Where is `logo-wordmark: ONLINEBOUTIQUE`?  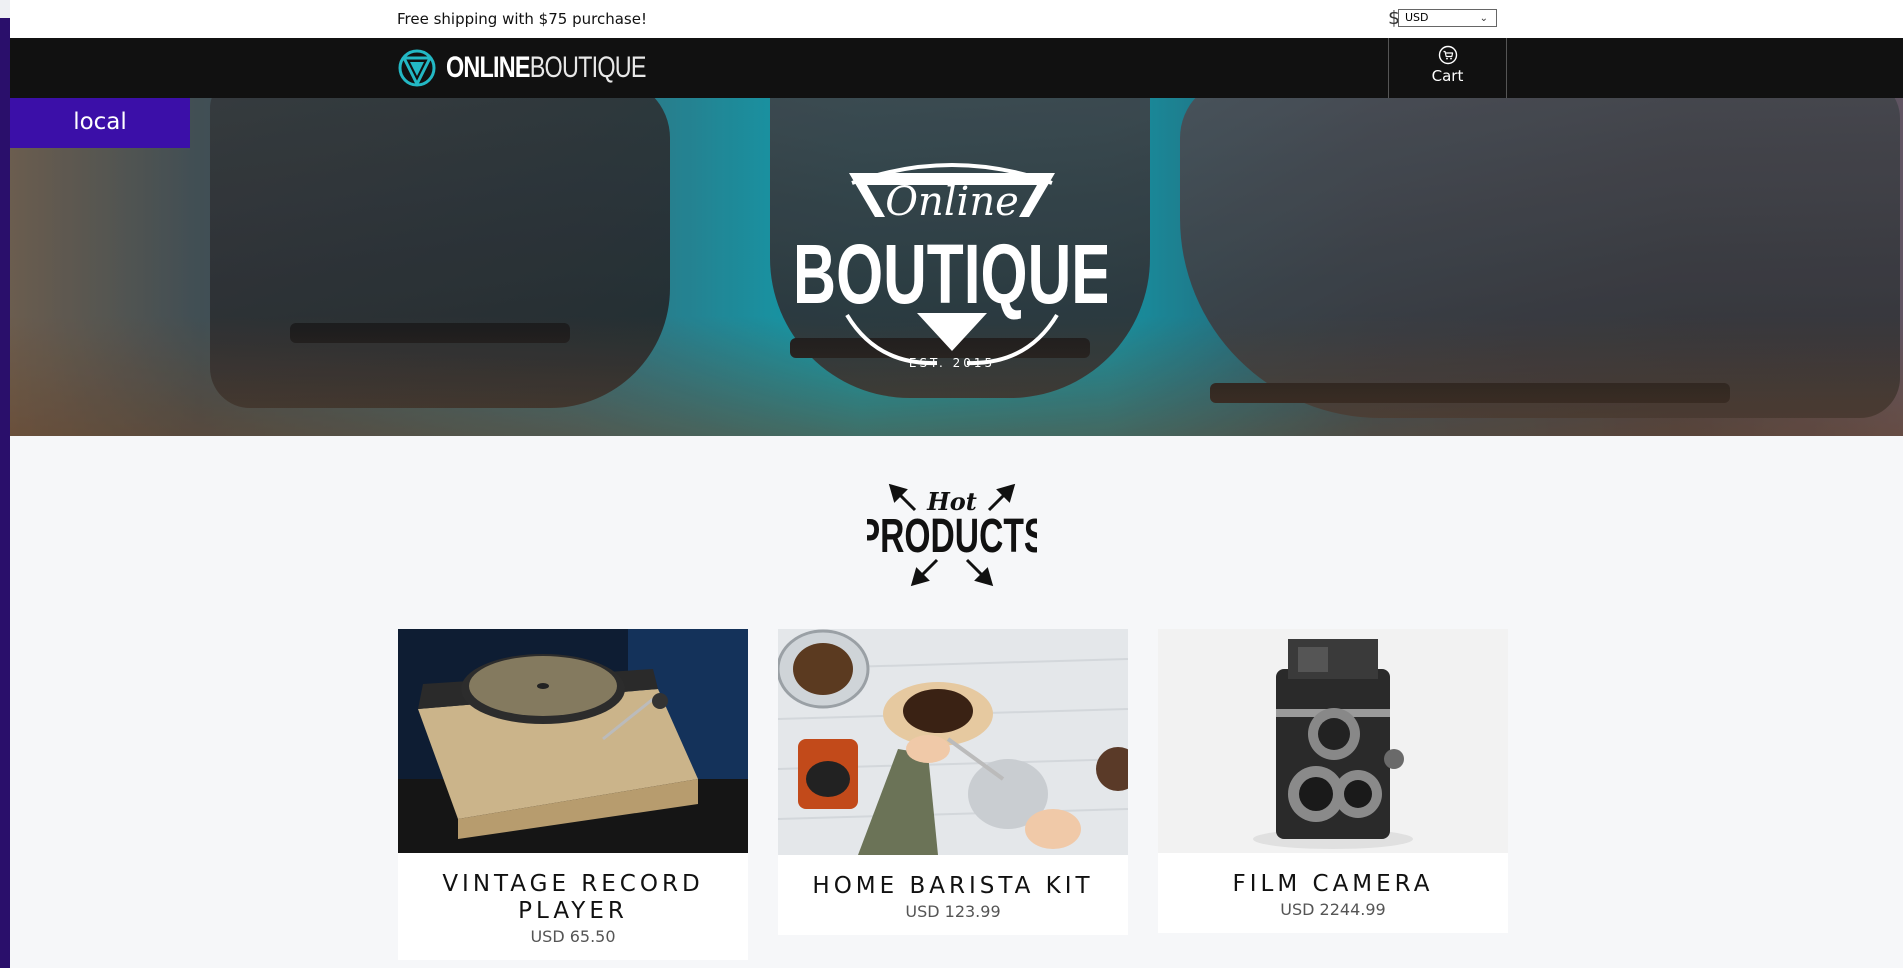 logo-wordmark: ONLINEBOUTIQUE is located at coordinates (546, 68).